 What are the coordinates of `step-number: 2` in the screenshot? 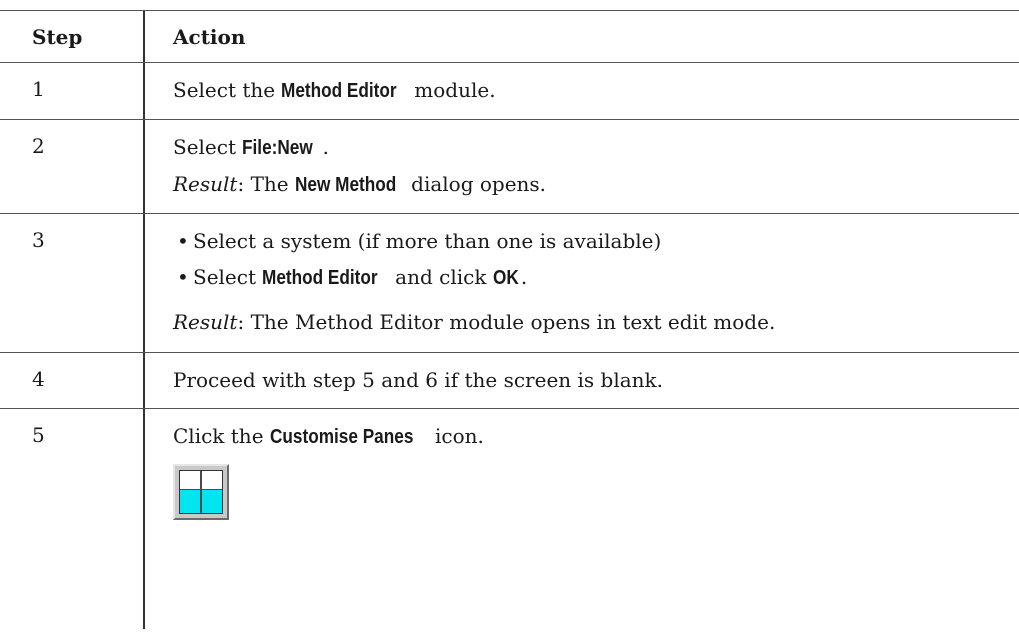 It's located at (72, 166).